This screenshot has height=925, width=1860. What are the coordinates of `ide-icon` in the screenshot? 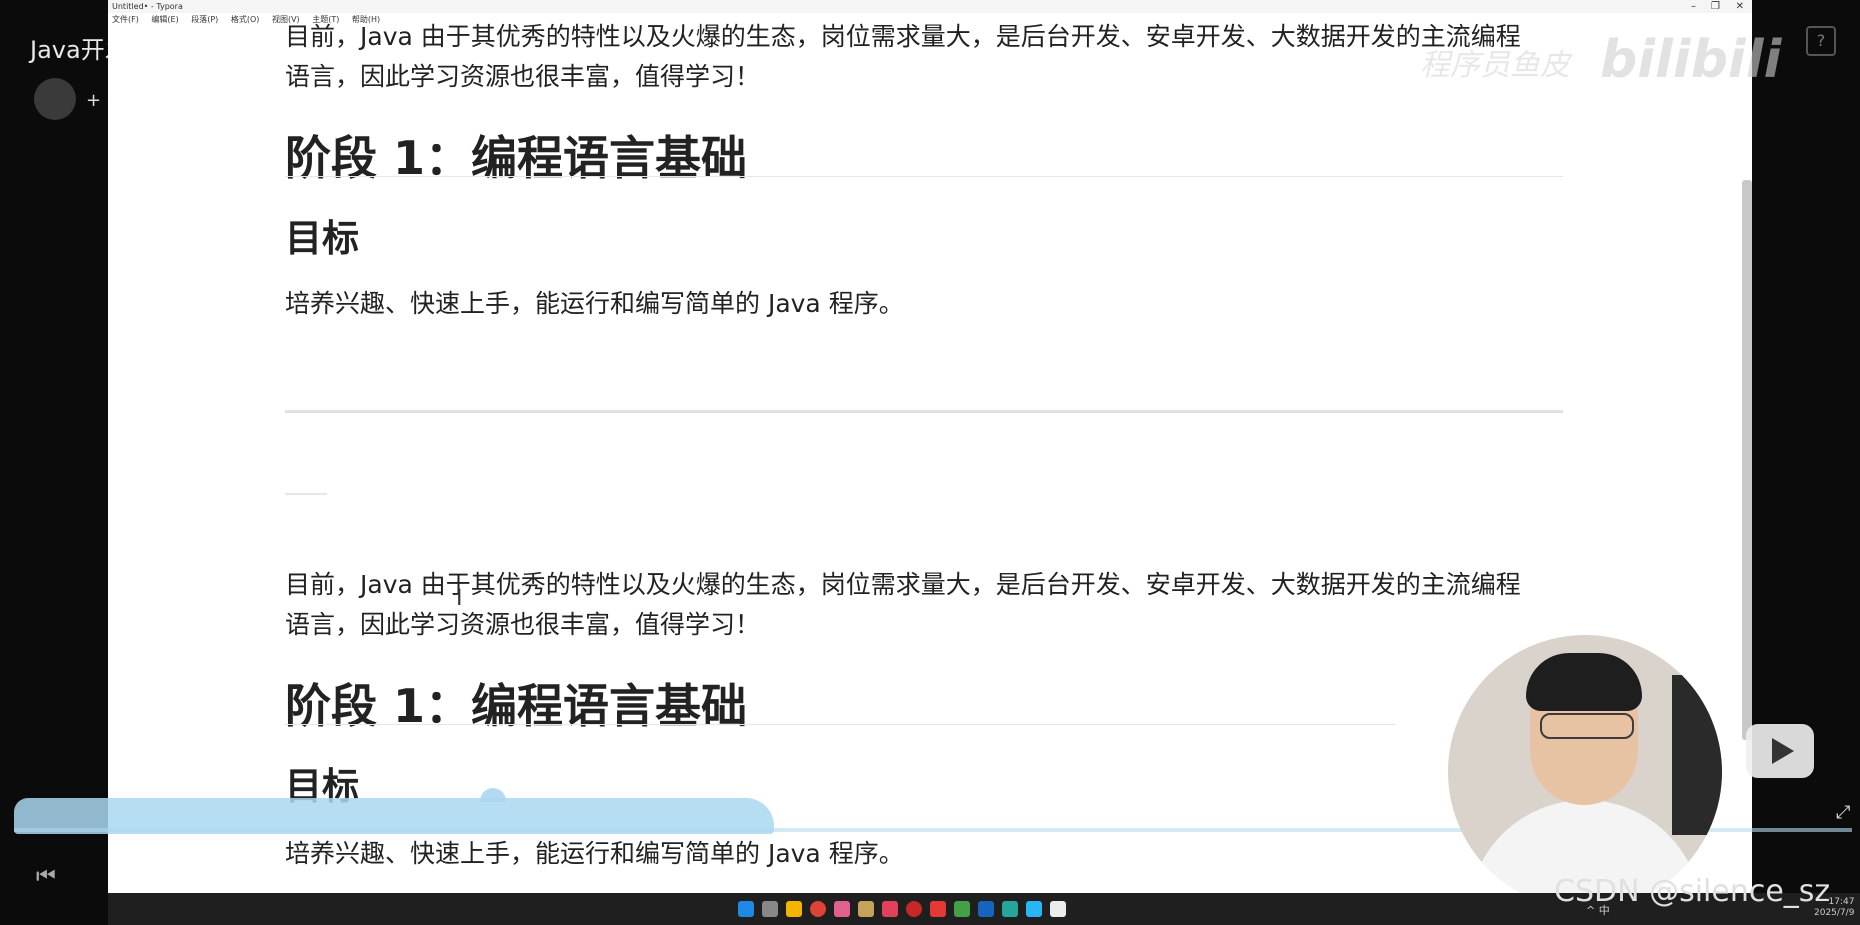 It's located at (986, 909).